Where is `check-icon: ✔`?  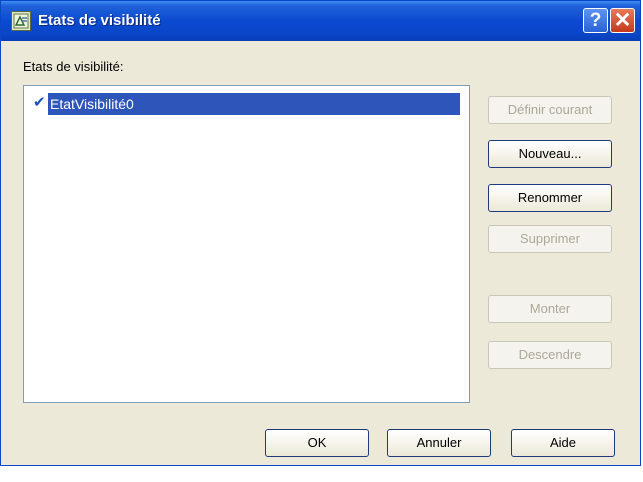
check-icon: ✔ is located at coordinates (39, 102).